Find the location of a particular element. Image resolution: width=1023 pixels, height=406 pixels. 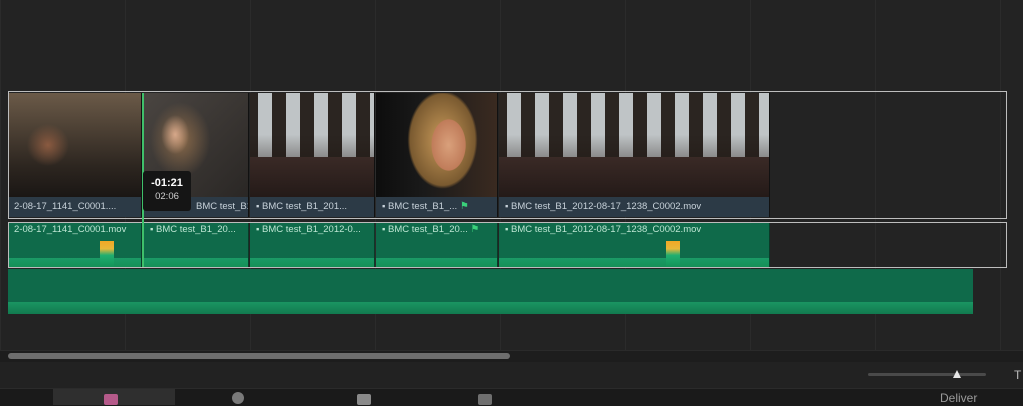

zoom-slider-knob is located at coordinates (957, 374).